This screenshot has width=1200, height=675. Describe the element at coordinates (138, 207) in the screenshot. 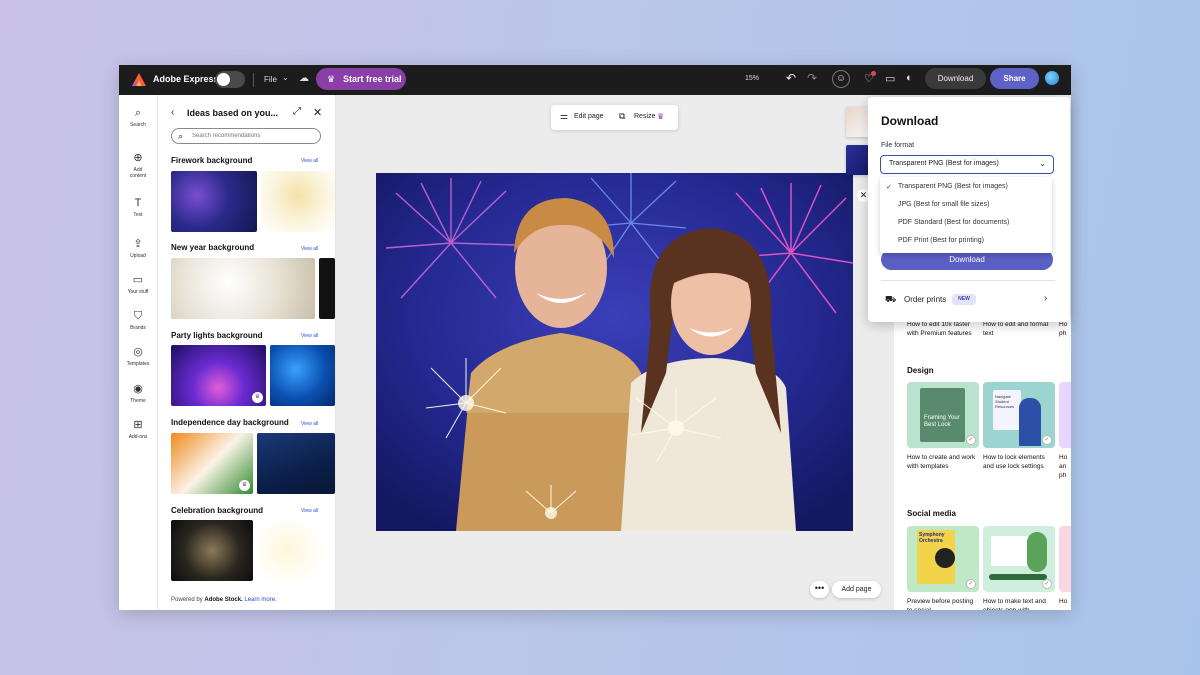

I see `rail-item-text: T Text` at that location.